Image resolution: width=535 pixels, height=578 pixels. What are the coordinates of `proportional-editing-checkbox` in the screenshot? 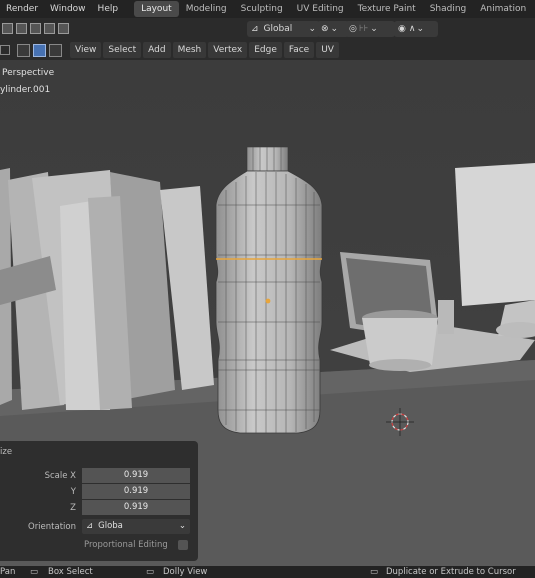 It's located at (183, 545).